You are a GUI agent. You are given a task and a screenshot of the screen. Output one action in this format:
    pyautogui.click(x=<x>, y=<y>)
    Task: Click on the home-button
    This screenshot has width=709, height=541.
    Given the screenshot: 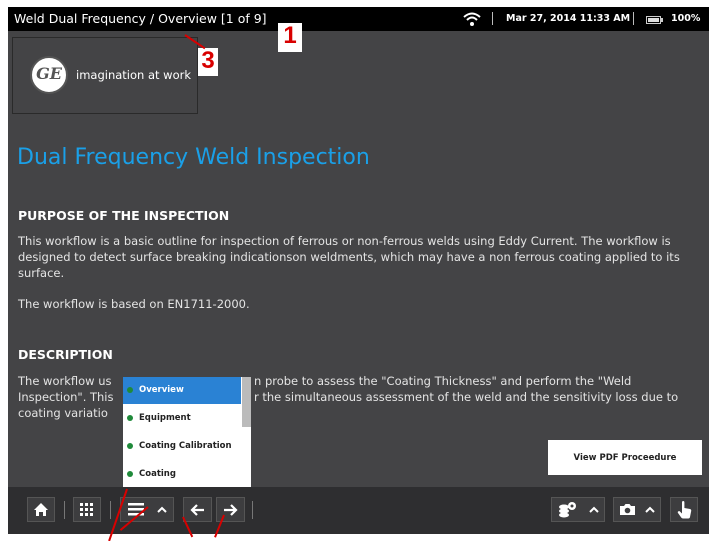 What is the action you would take?
    pyautogui.click(x=41, y=509)
    